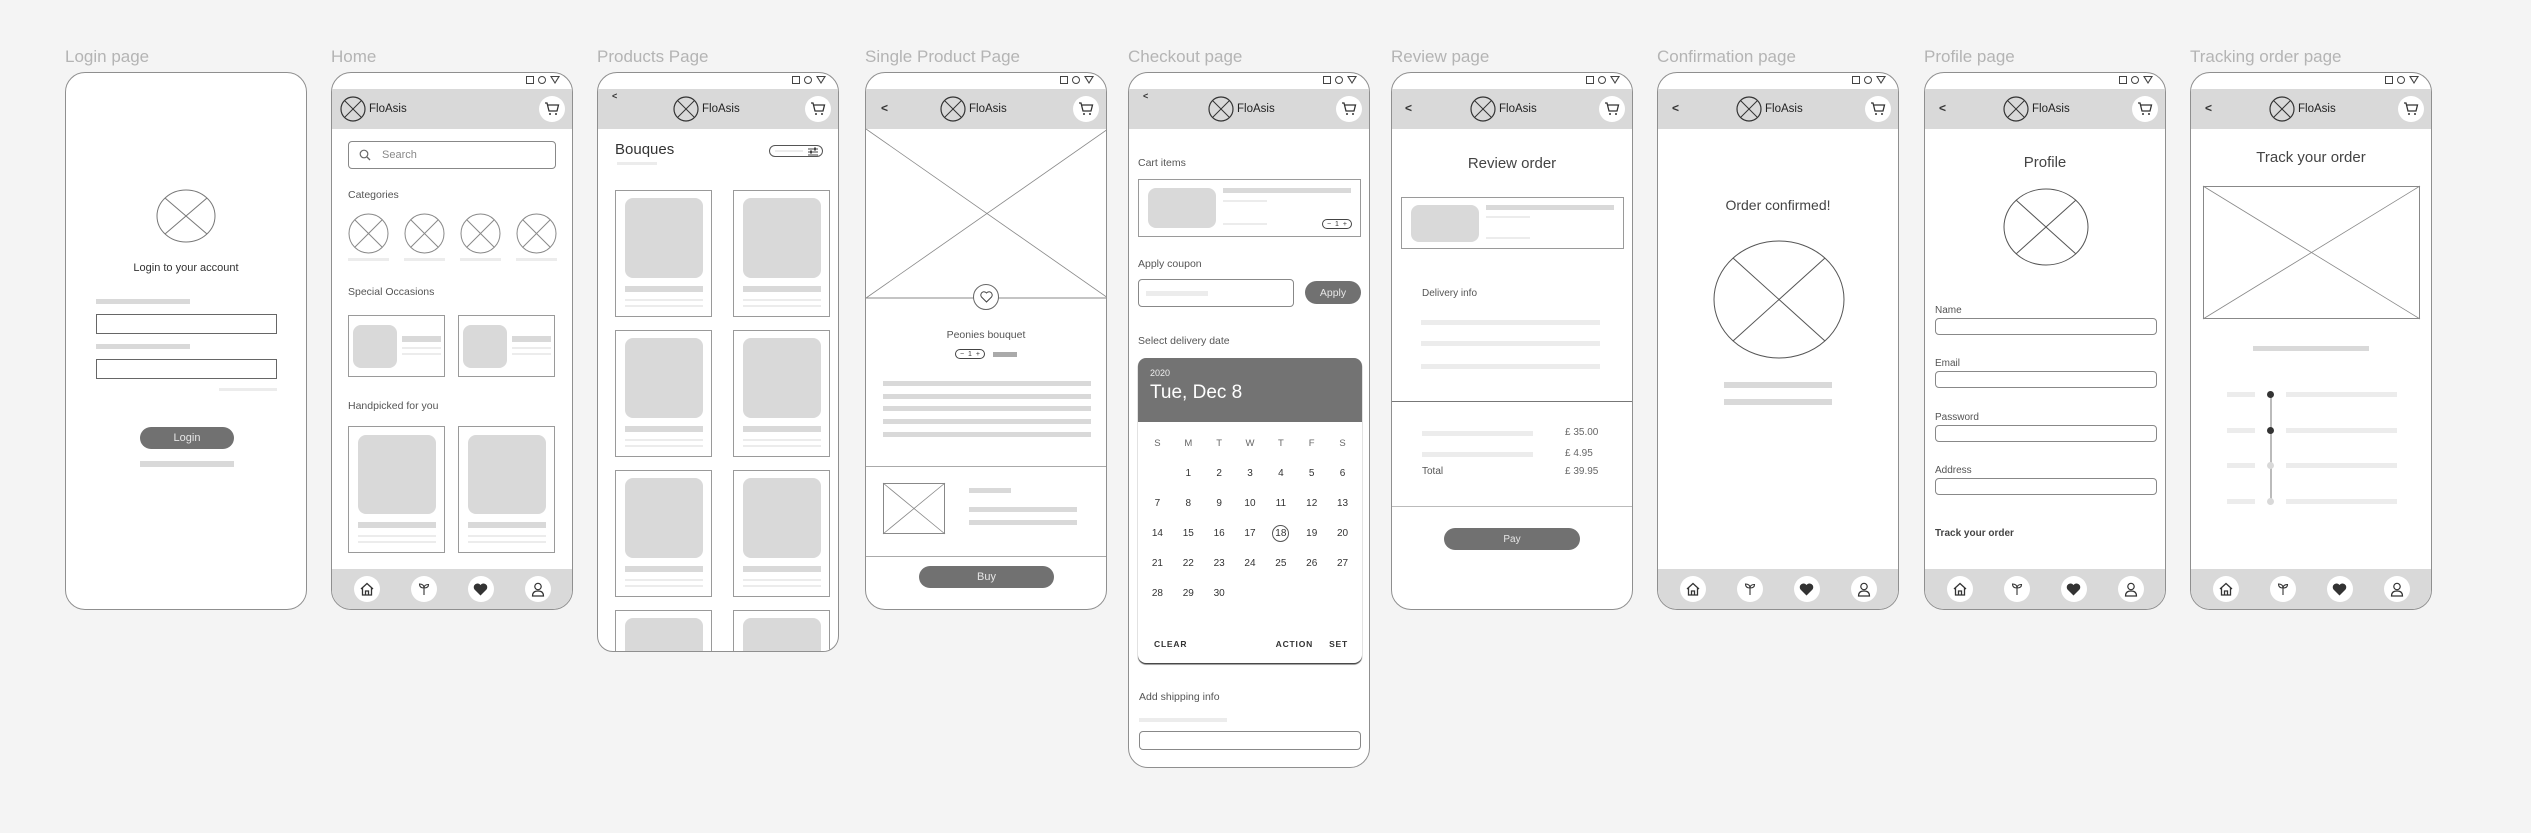 This screenshot has height=833, width=2531. What do you see at coordinates (1338, 644) in the screenshot?
I see `calendar-set-button: SET` at bounding box center [1338, 644].